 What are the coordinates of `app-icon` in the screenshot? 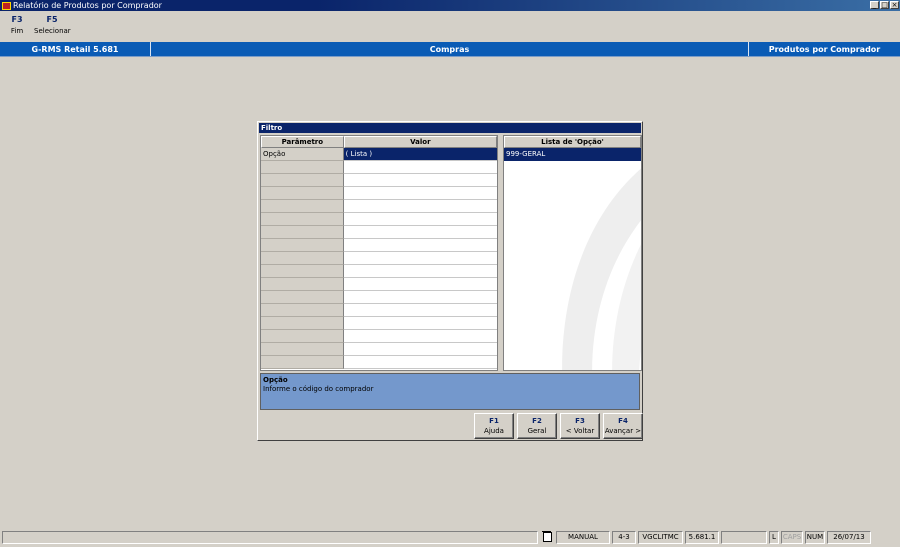 It's located at (6, 5).